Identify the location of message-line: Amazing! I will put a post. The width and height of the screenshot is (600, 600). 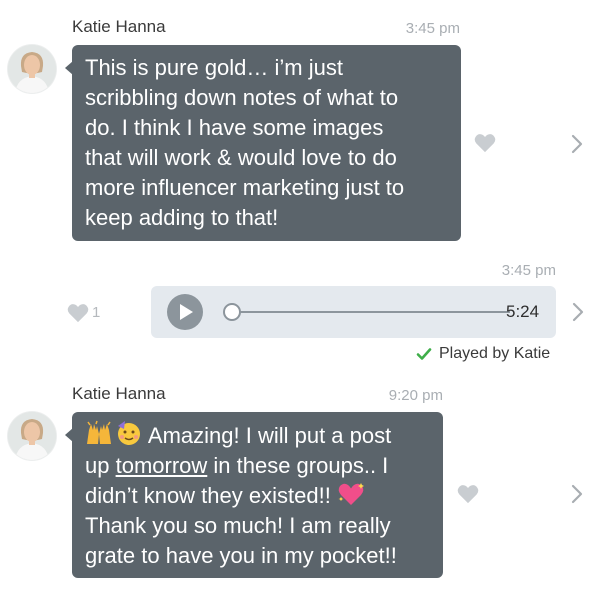
(257, 435).